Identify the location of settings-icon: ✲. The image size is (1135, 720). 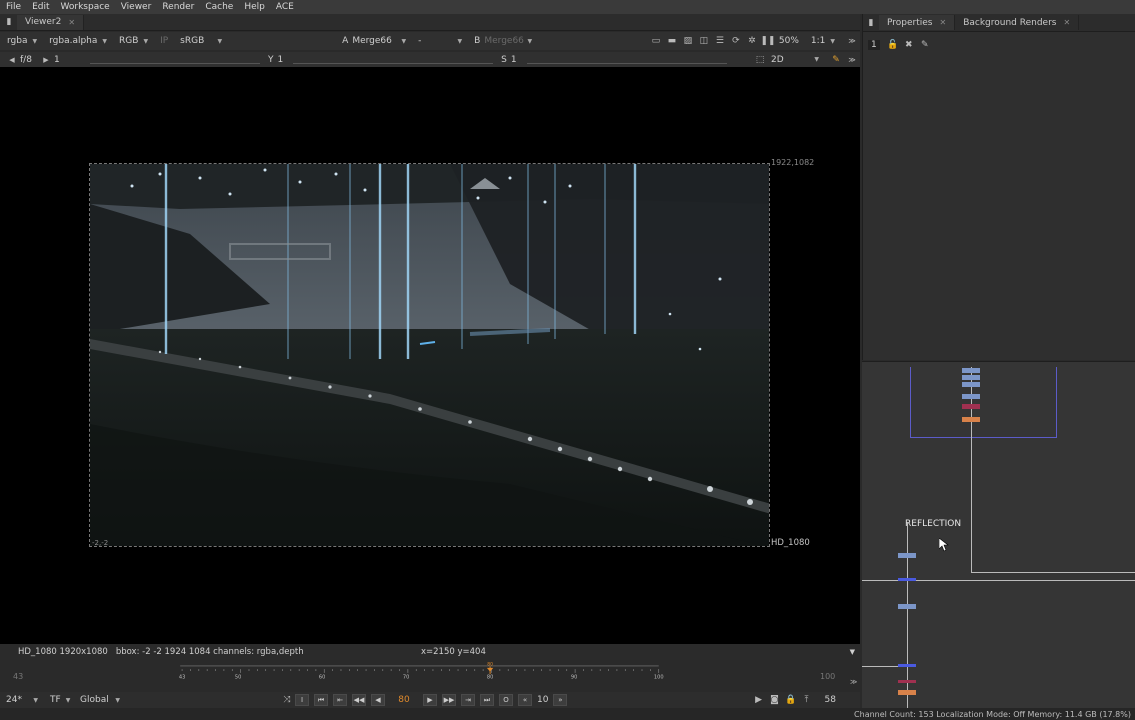
(752, 41).